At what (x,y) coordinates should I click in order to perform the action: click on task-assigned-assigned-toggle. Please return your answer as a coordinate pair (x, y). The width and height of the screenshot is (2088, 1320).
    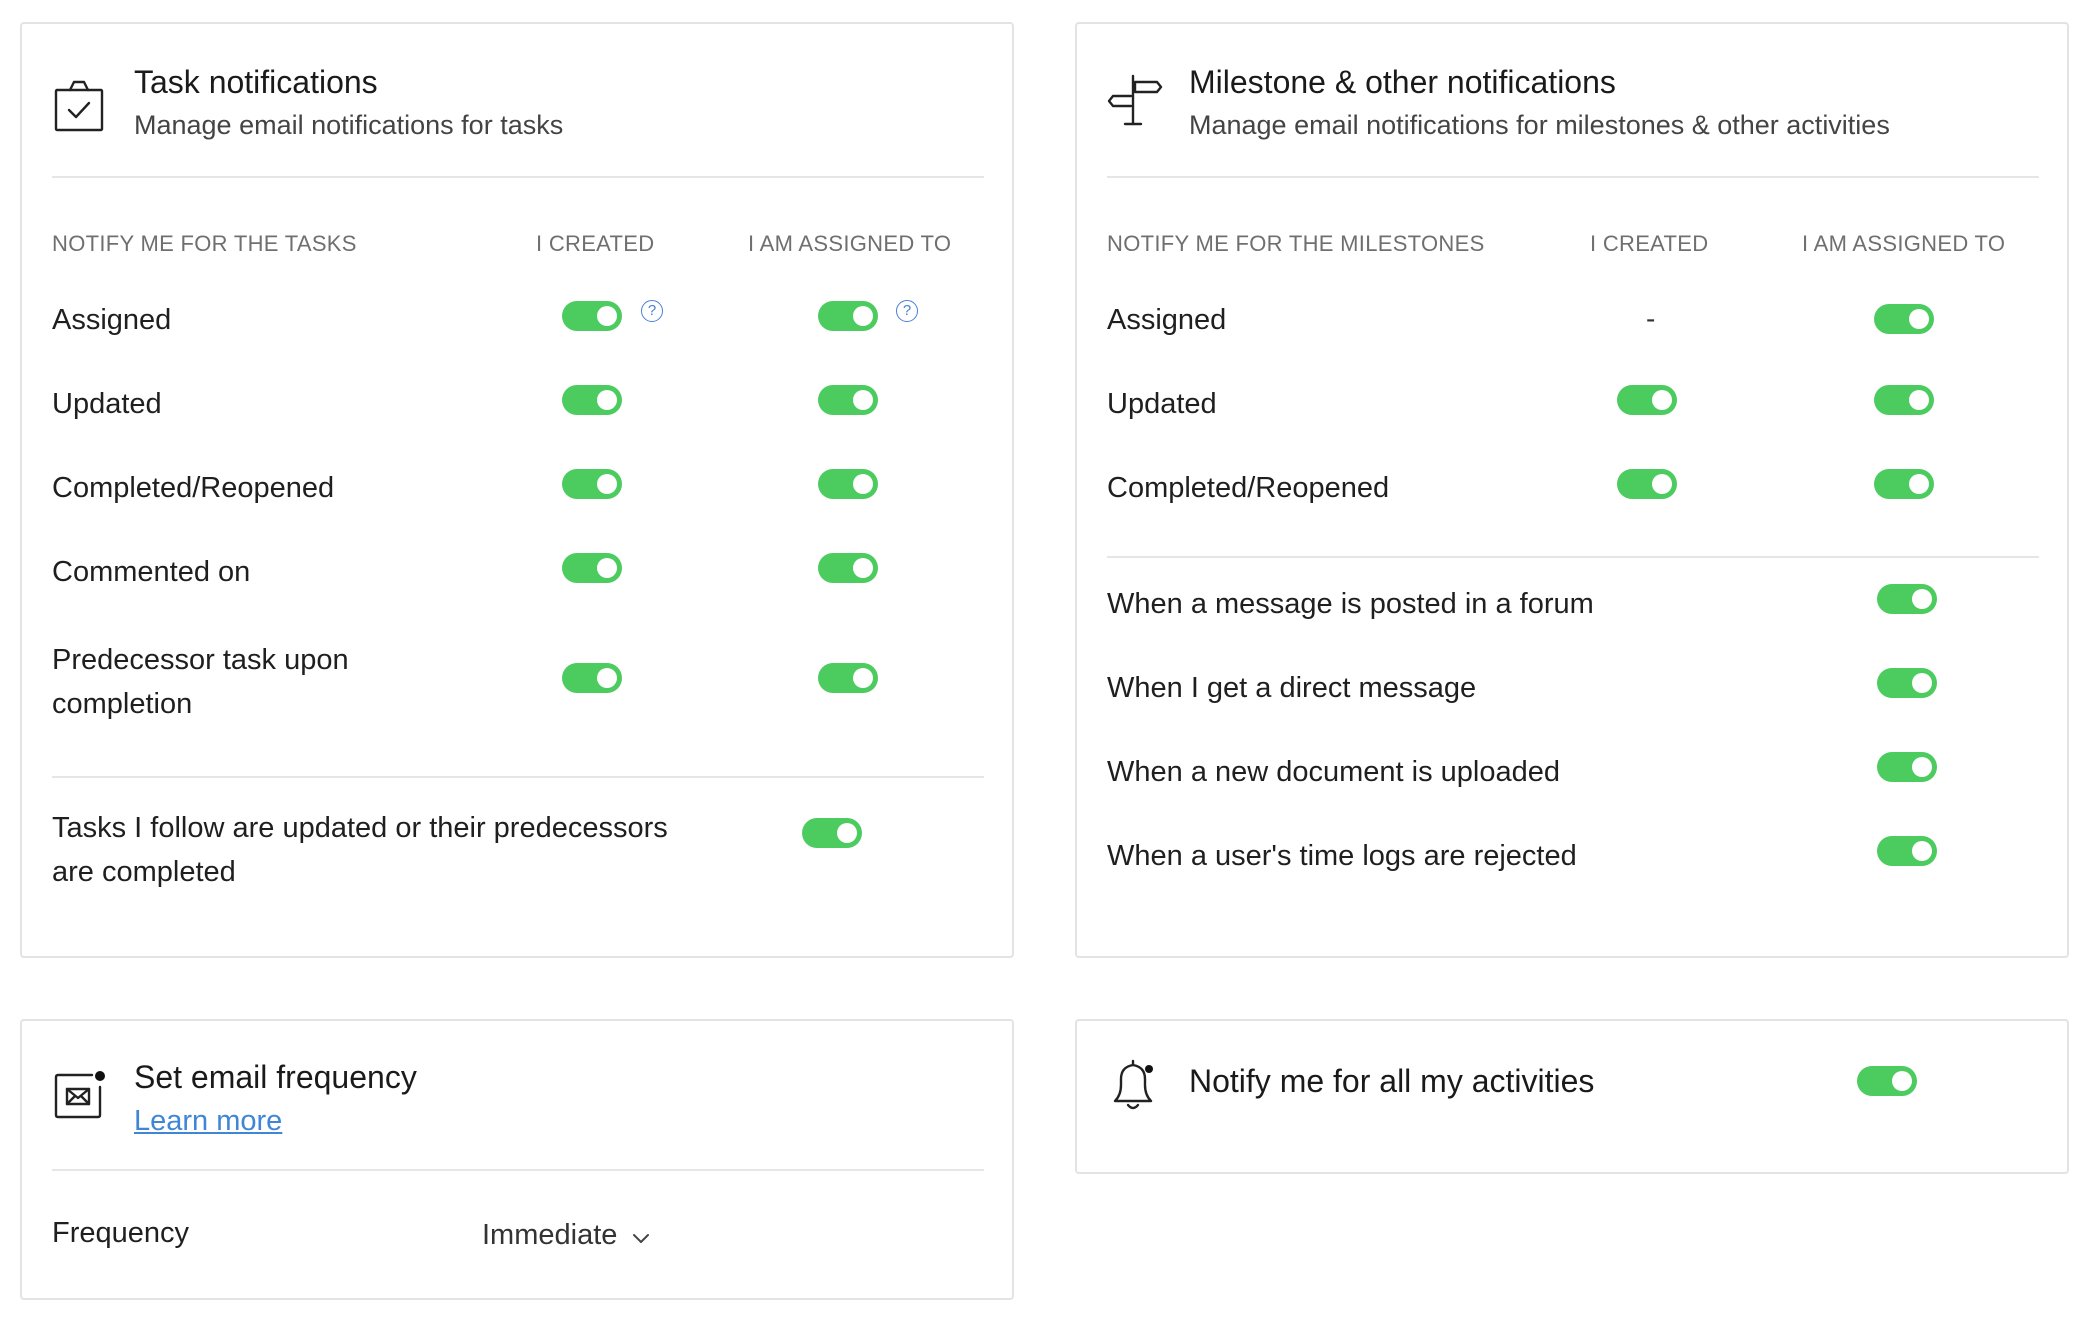
    Looking at the image, I should click on (848, 316).